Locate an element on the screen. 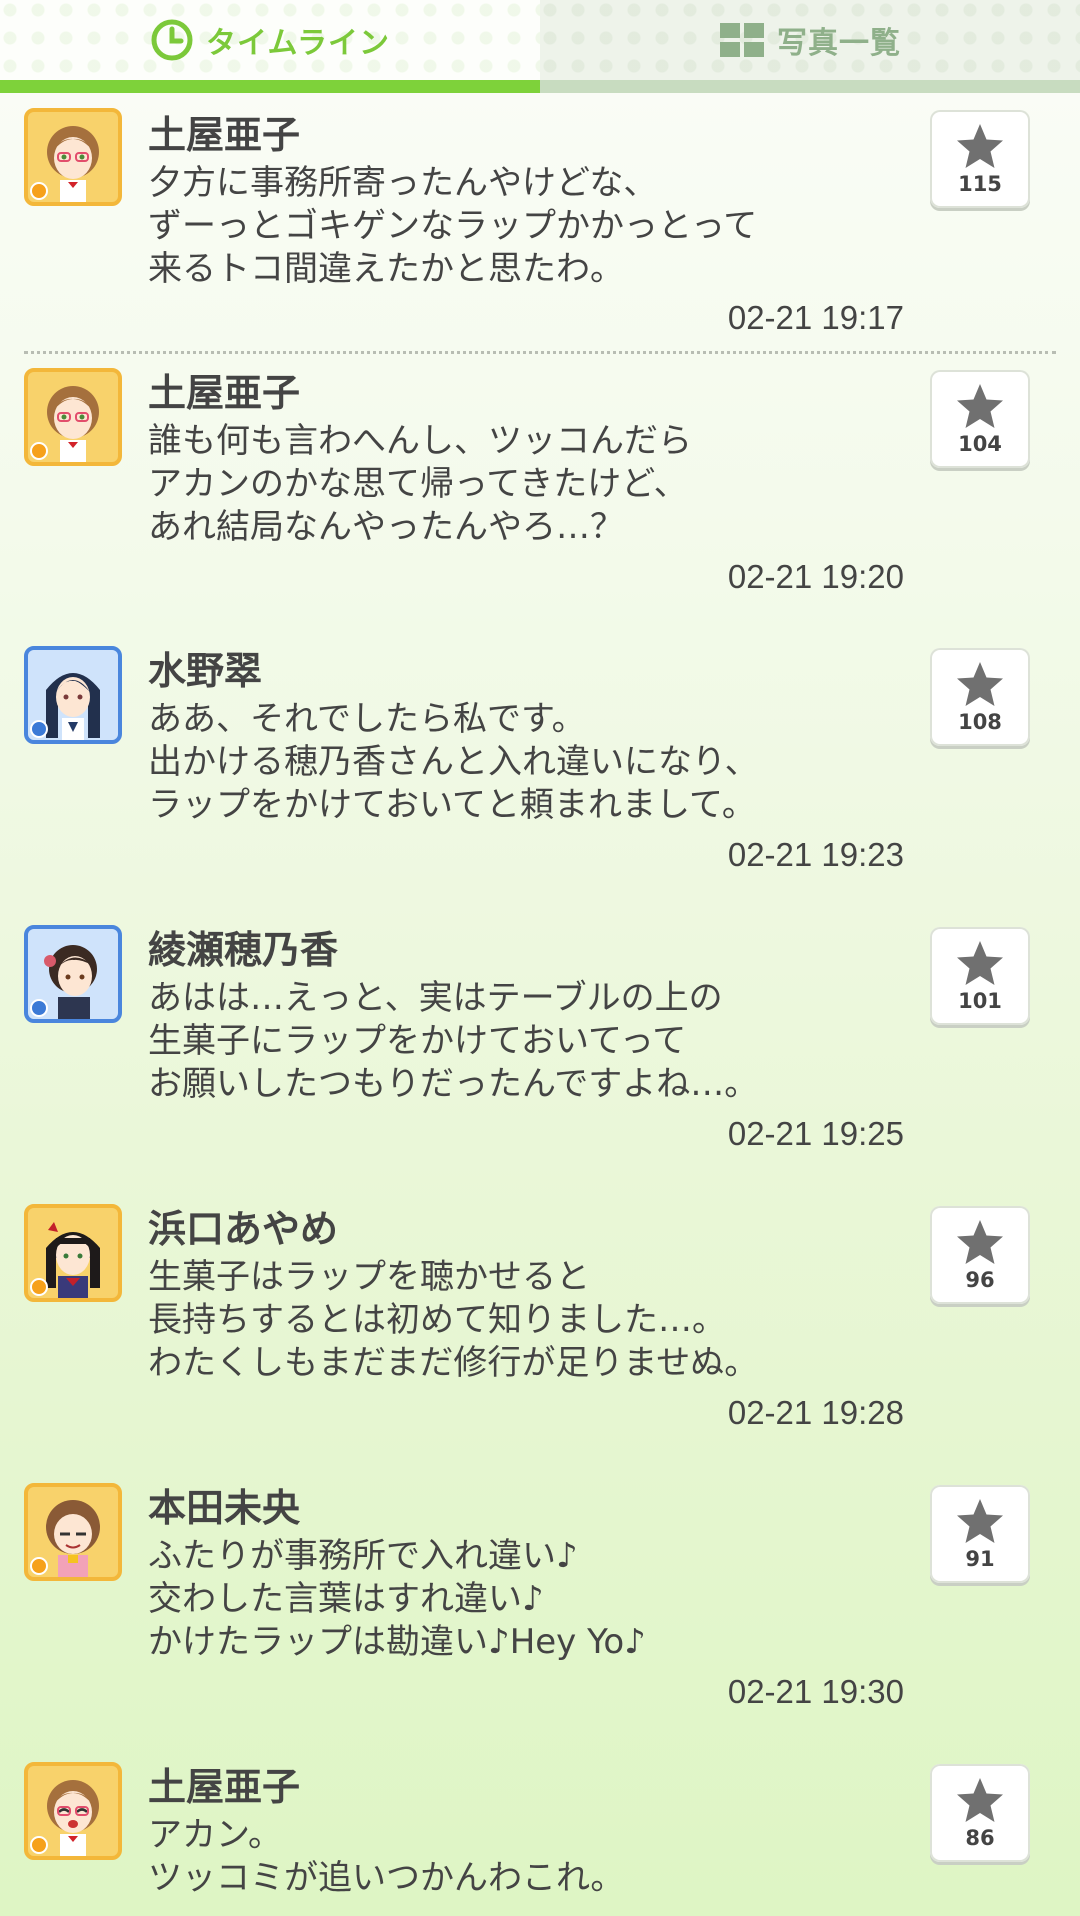 Image resolution: width=1080 pixels, height=1916 pixels. post-author: 浜口あやめ is located at coordinates (243, 1229).